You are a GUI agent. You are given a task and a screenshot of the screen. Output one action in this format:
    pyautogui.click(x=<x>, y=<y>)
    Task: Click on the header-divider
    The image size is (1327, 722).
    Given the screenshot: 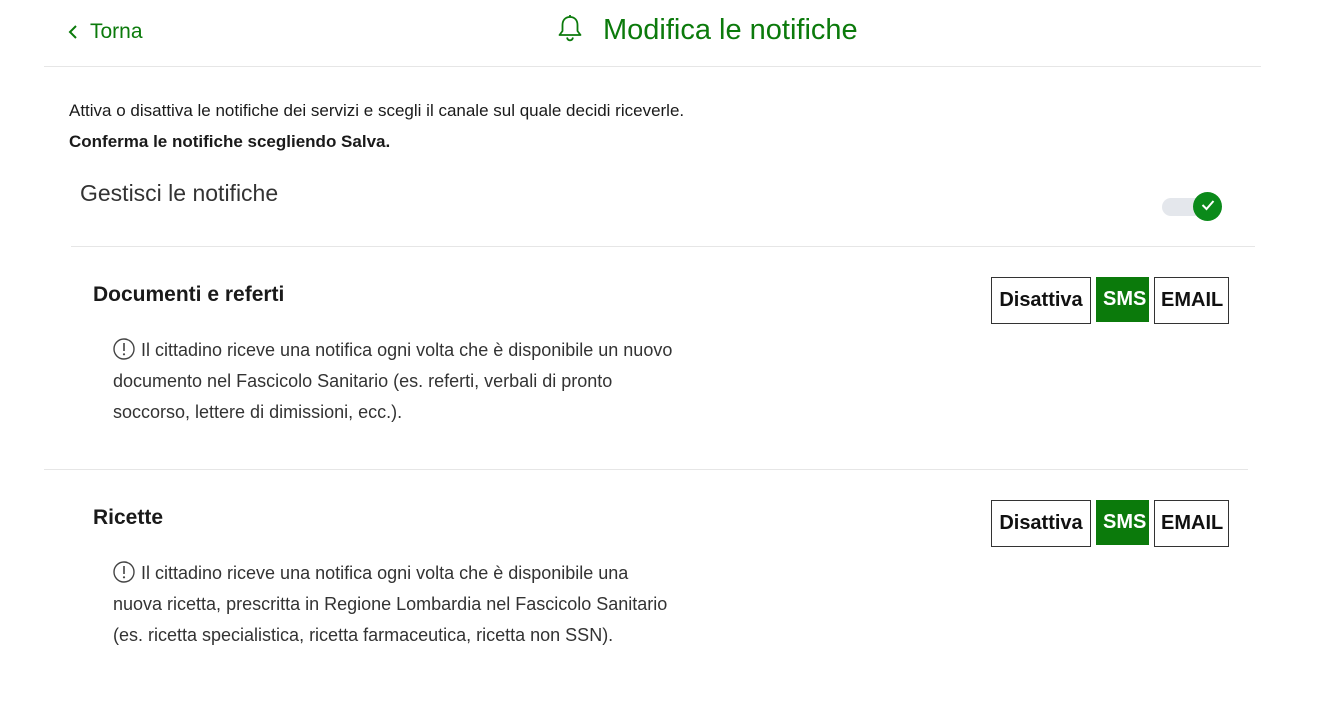 What is the action you would take?
    pyautogui.click(x=652, y=66)
    